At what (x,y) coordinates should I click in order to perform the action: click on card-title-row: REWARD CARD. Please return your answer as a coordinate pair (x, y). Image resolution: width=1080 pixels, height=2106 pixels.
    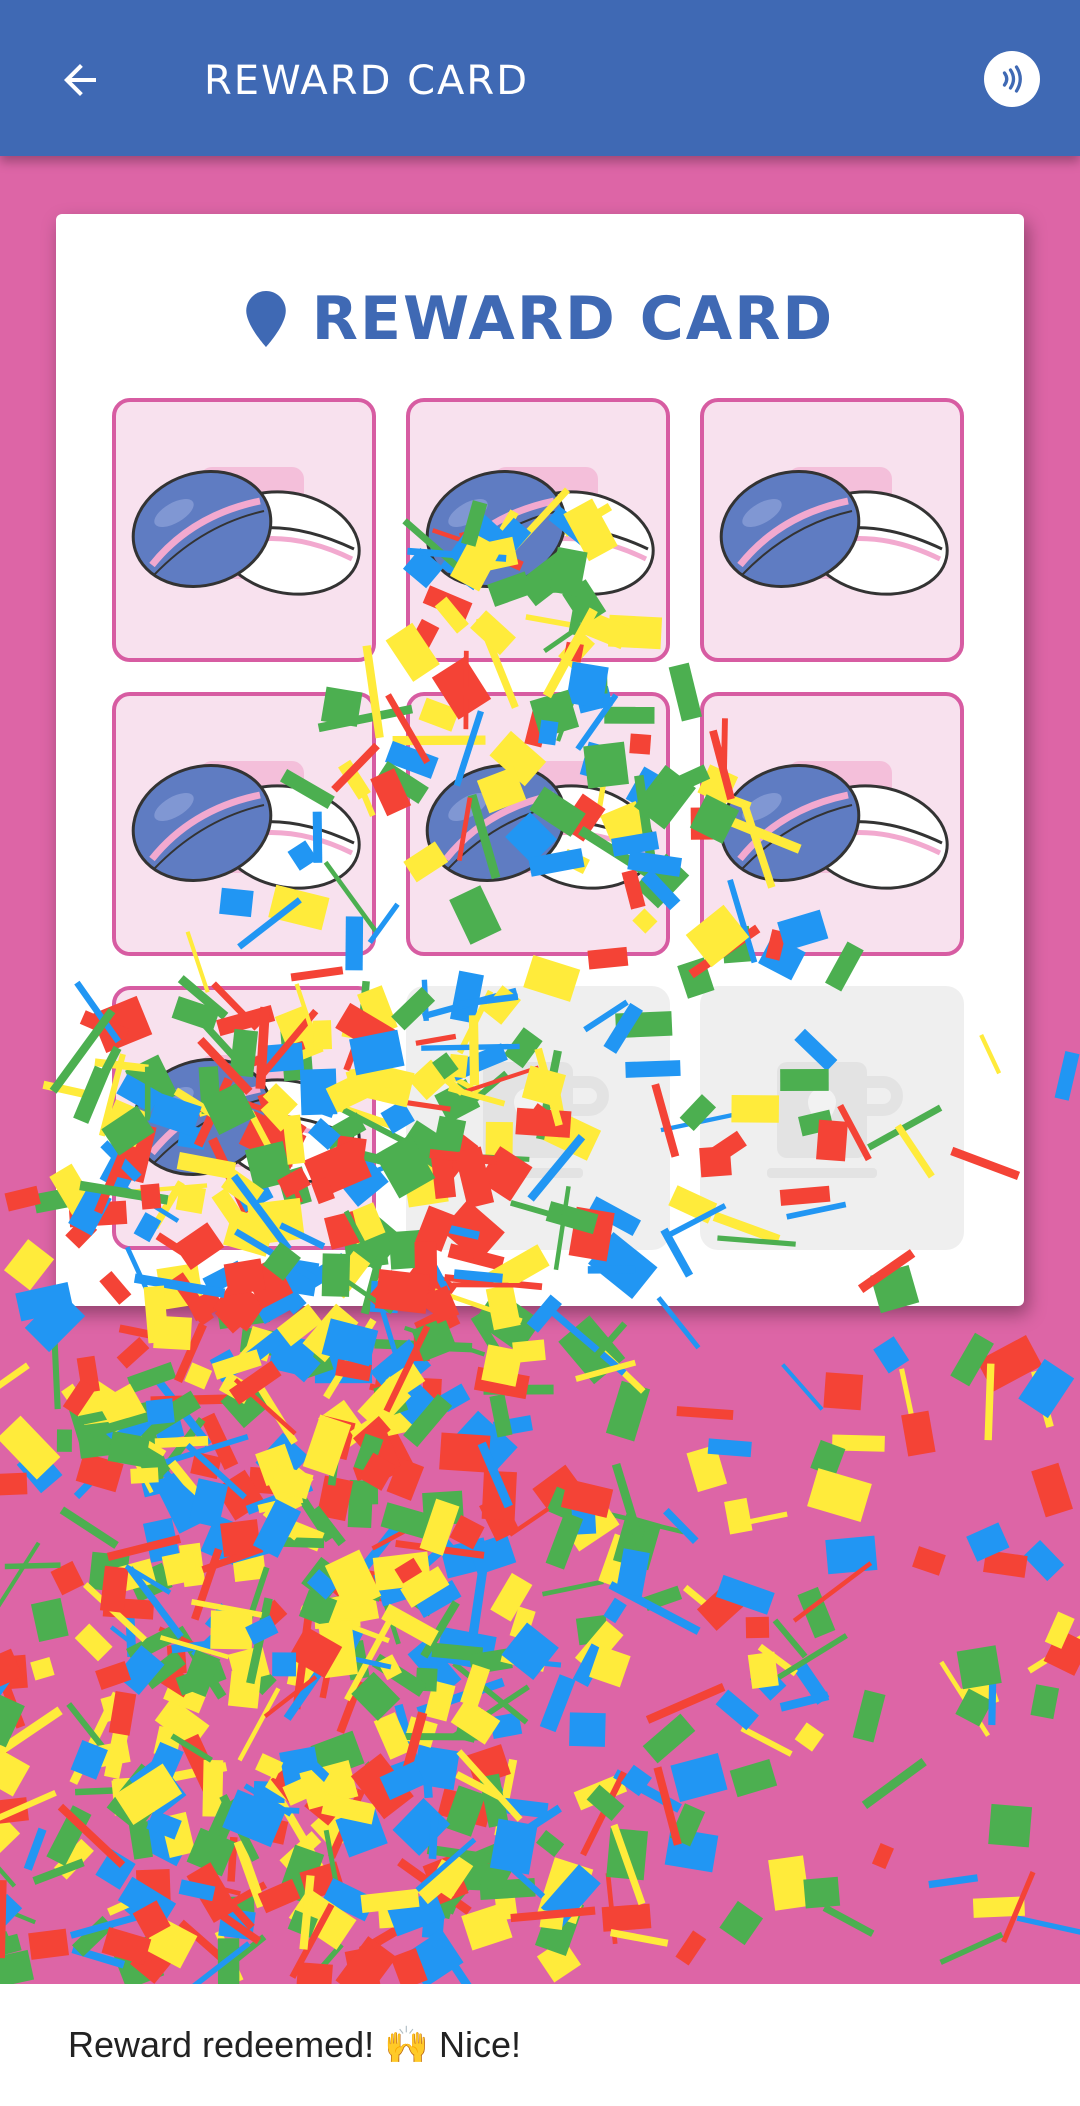
    Looking at the image, I should click on (540, 319).